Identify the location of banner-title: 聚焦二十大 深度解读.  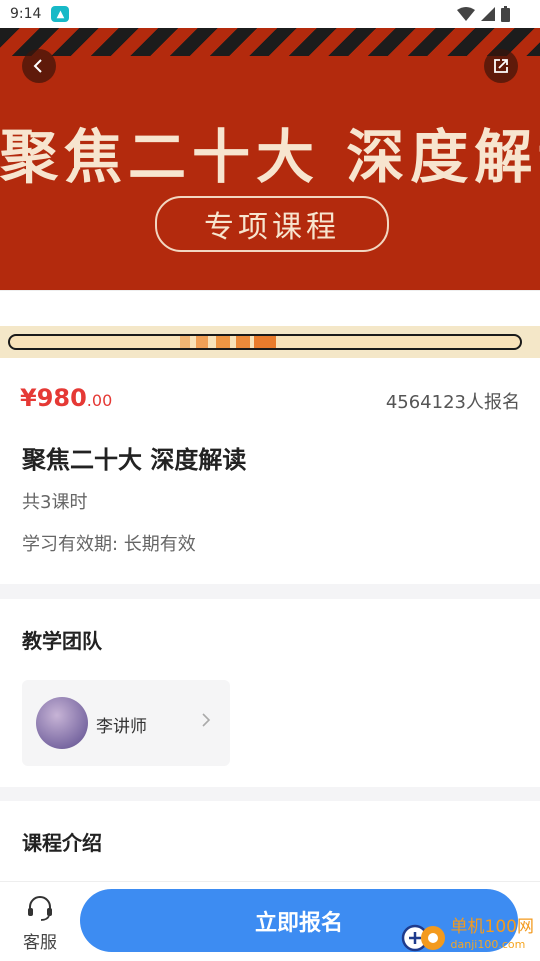
(270, 157).